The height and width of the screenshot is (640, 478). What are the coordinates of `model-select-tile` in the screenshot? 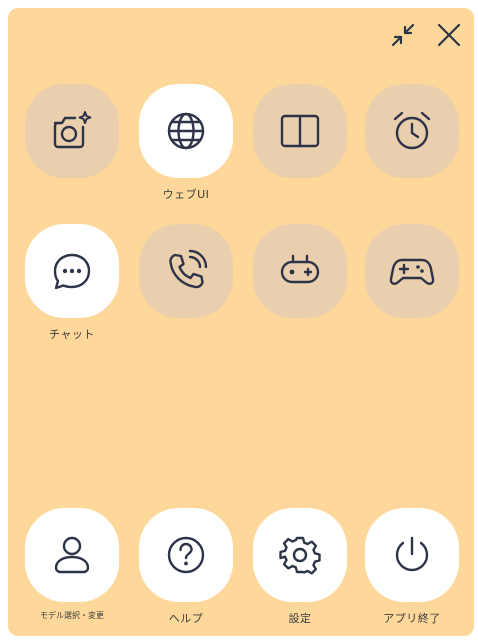 It's located at (72, 555).